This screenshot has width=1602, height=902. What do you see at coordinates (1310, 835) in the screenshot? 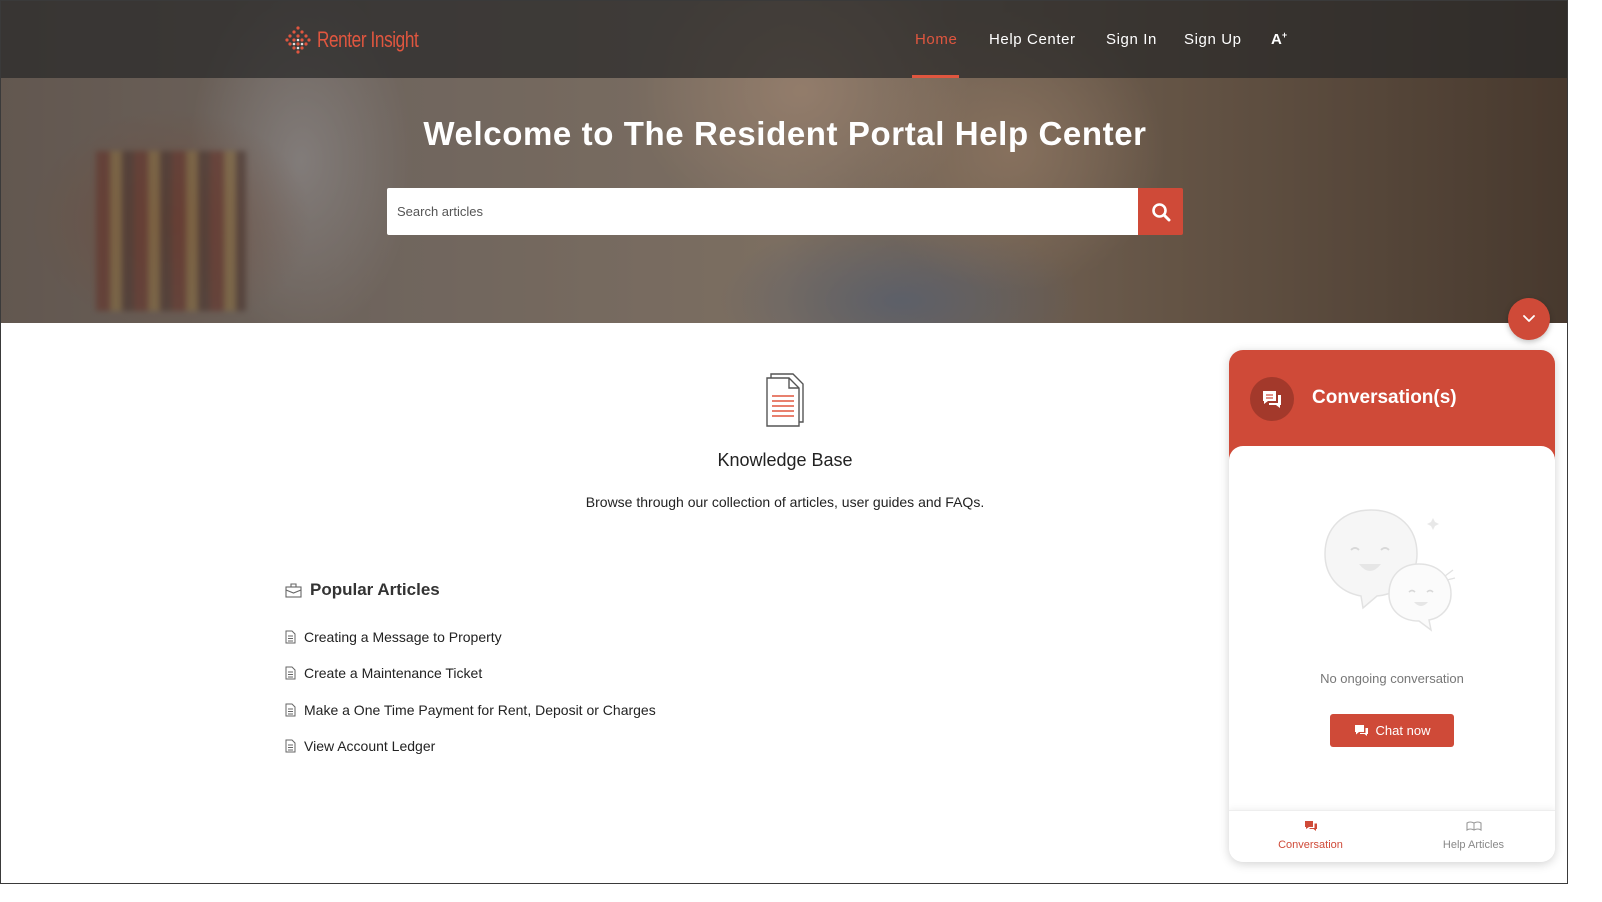
I see `tab-conversation: Conversation` at bounding box center [1310, 835].